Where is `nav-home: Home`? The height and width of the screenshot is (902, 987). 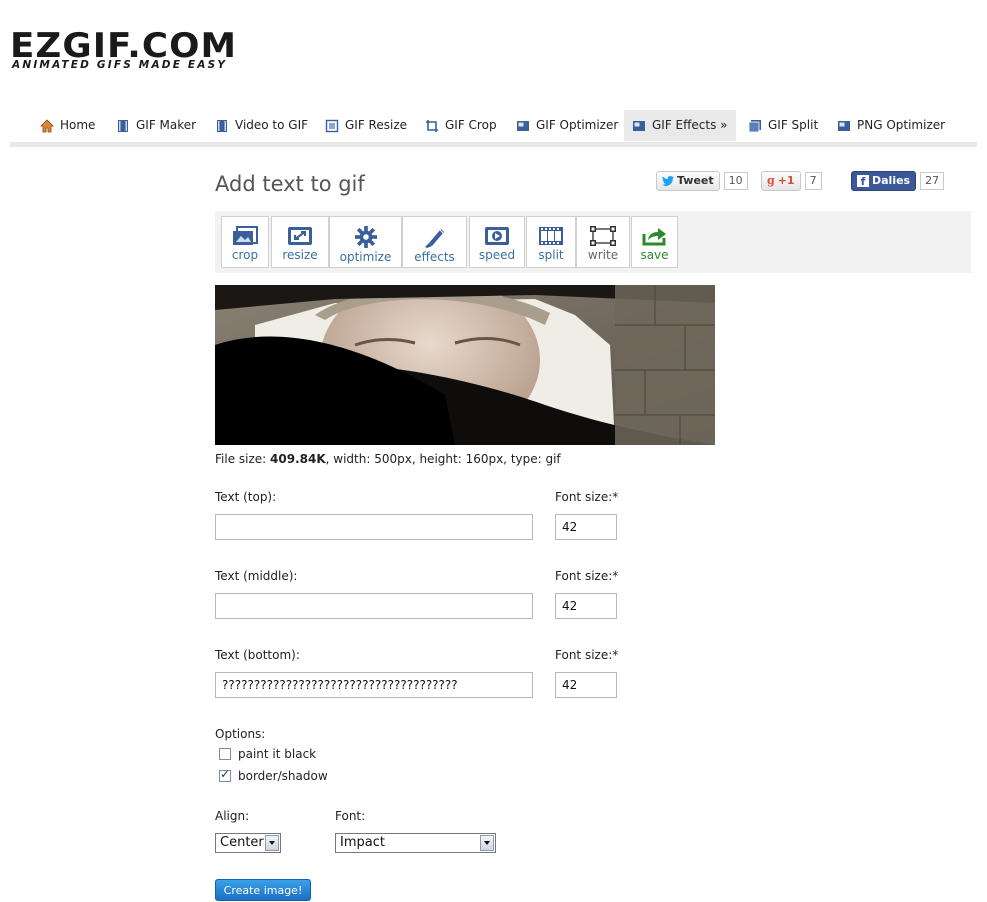
nav-home: Home is located at coordinates (67, 125).